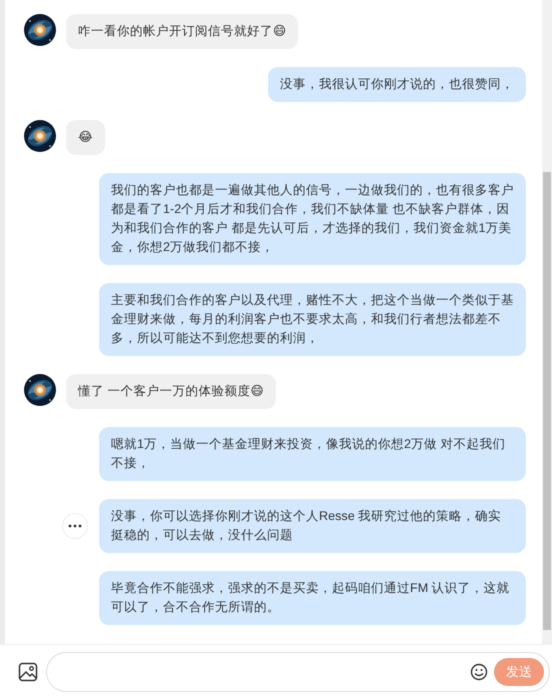  What do you see at coordinates (312, 526) in the screenshot?
I see `message-bubble: 没事，你可以选择你刚才说的这个人Resse 我研究过他的策略，确实挺稳的，可以去做，没什么问题` at bounding box center [312, 526].